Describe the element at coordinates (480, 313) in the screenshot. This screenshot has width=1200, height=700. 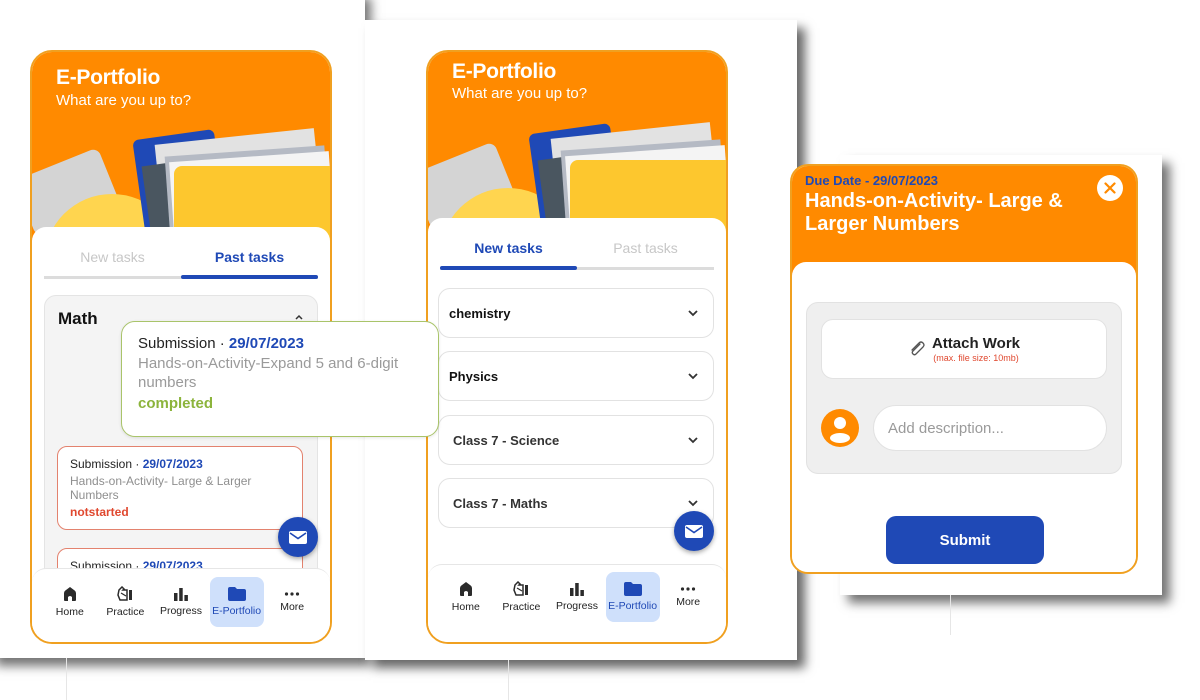
I see `subject-label: chemistry` at that location.